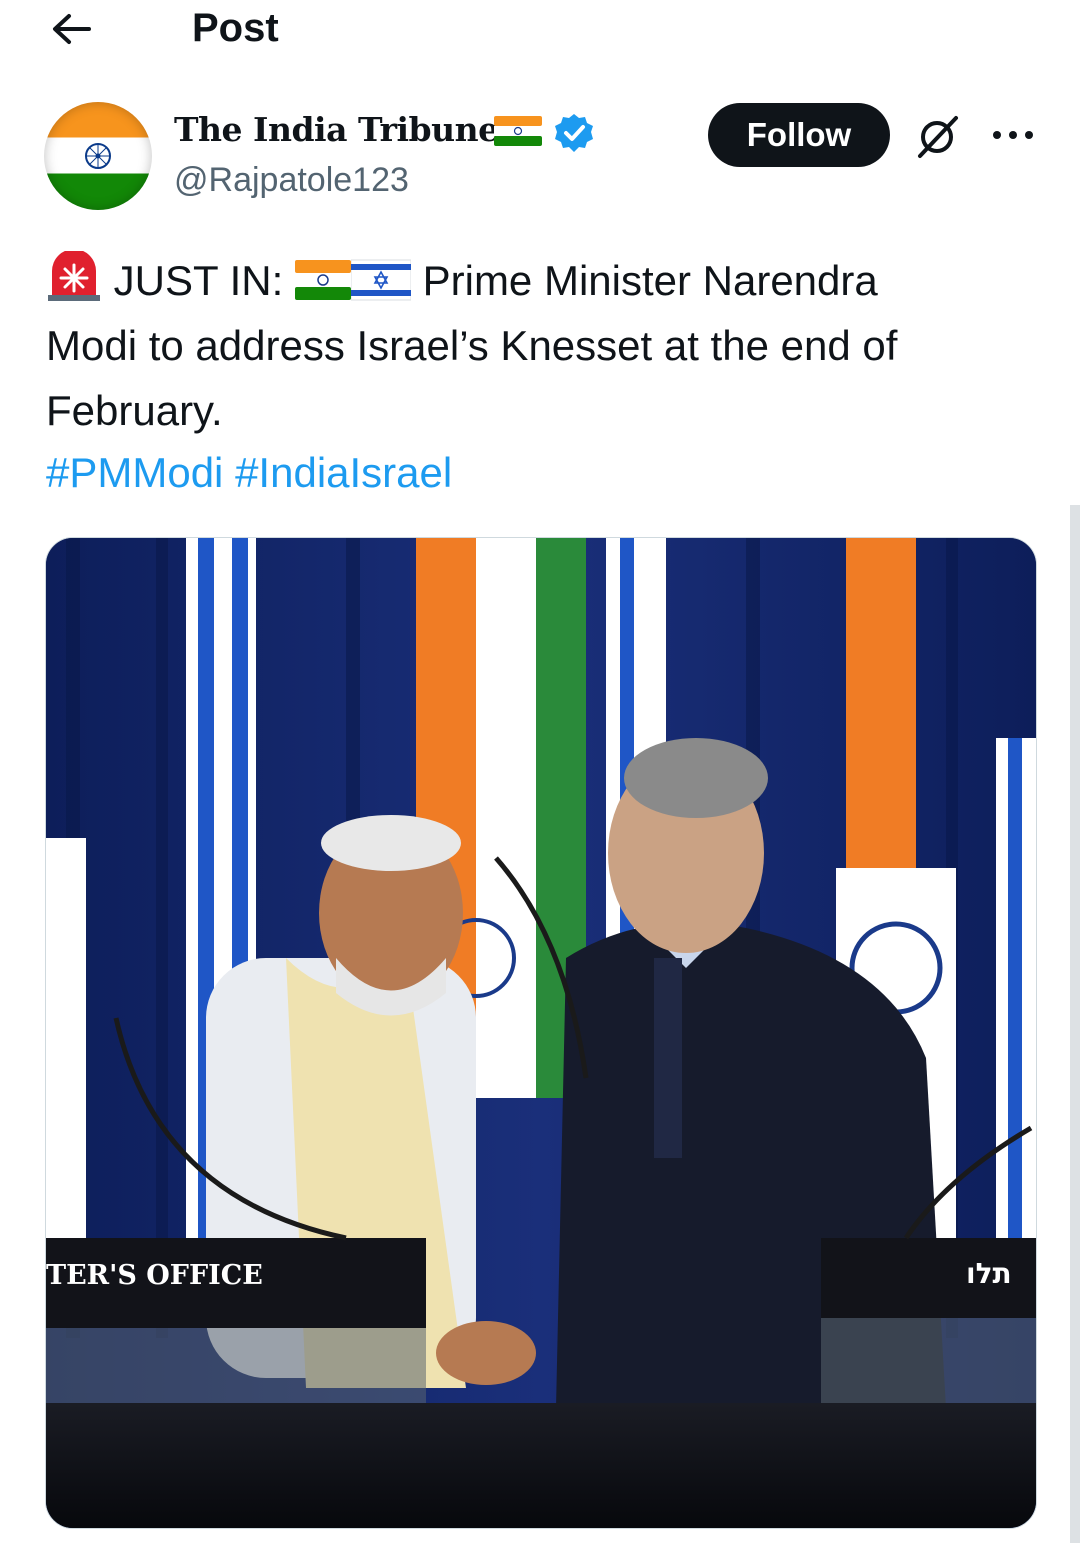  What do you see at coordinates (134, 410) in the screenshot?
I see `post-text-line-3: February.` at bounding box center [134, 410].